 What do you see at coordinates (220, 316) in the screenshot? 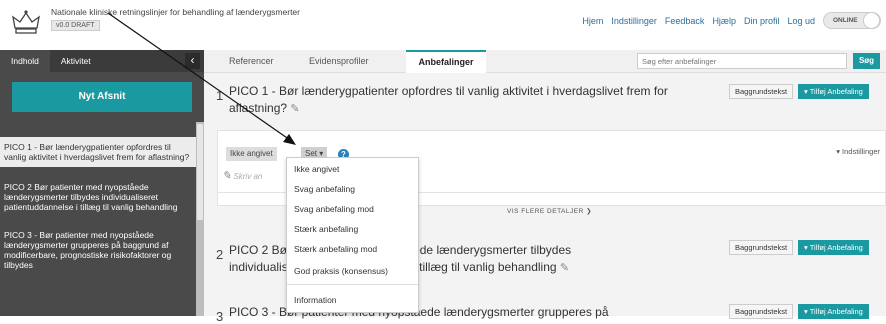
I see `pico-number: 3` at bounding box center [220, 316].